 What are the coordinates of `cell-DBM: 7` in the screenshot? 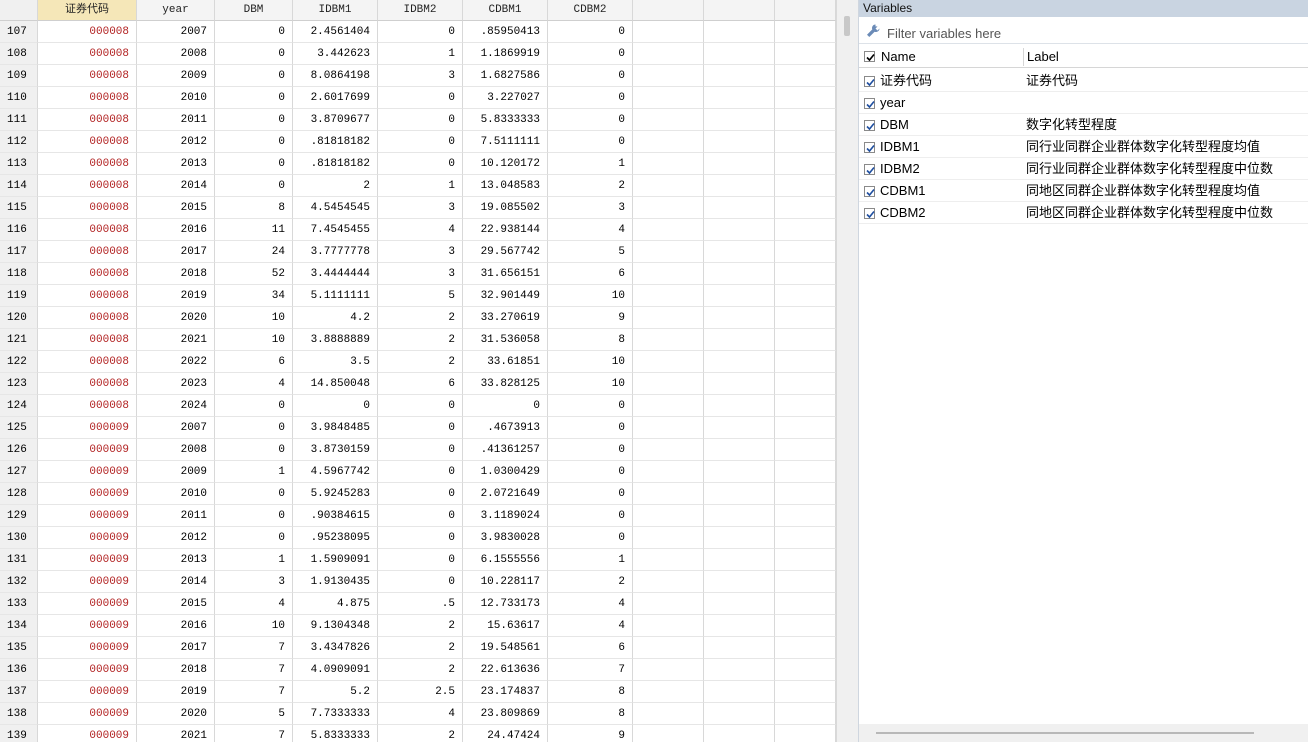 It's located at (254, 692).